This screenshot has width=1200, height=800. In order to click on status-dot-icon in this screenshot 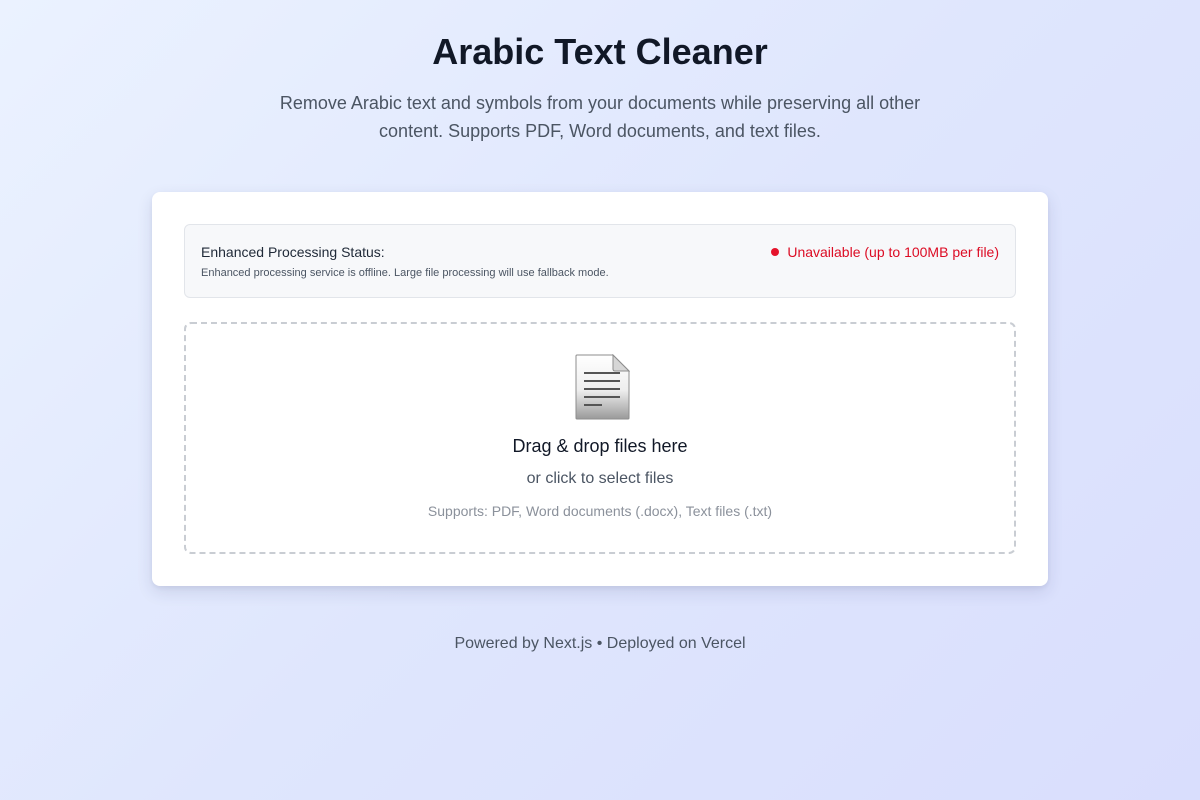, I will do `click(775, 252)`.